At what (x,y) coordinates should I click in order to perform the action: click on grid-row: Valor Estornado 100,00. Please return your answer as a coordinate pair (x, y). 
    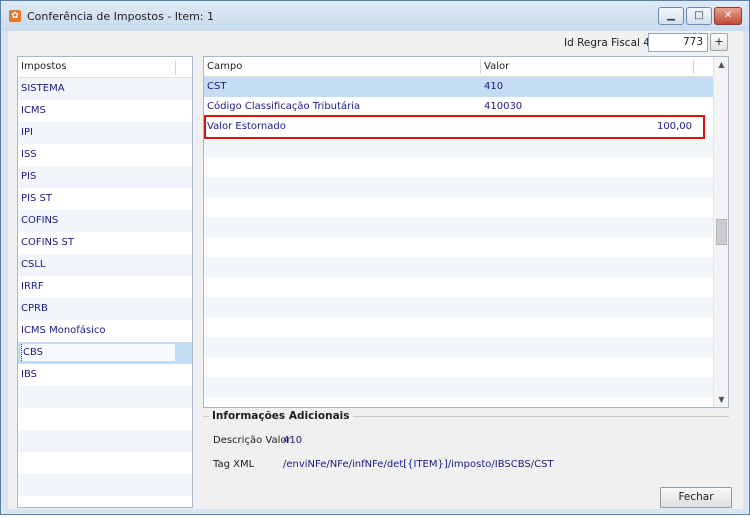
    Looking at the image, I should click on (459, 127).